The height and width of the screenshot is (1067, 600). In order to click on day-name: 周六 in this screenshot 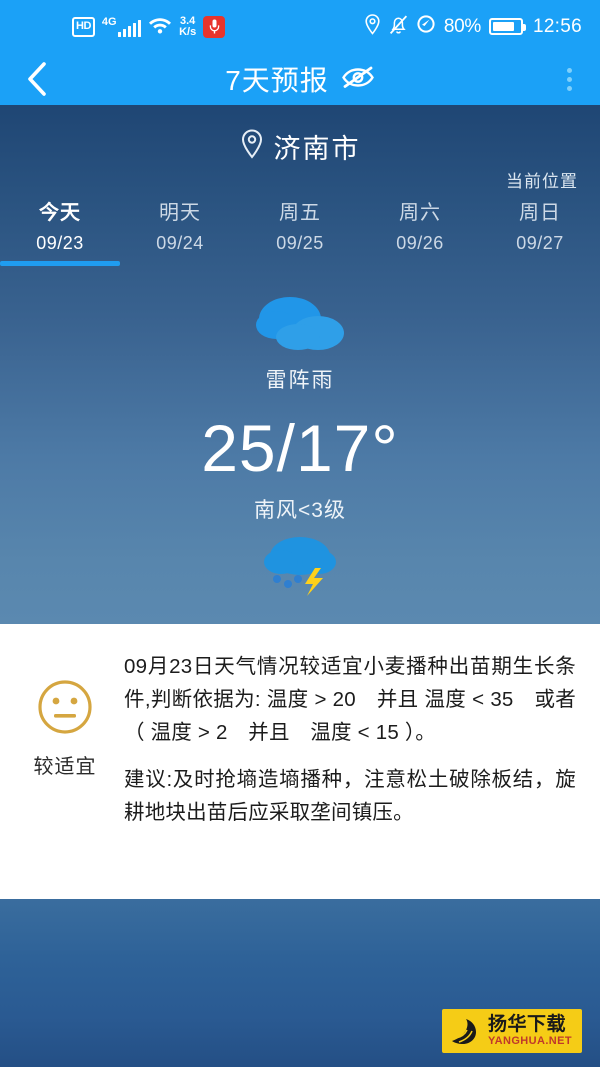, I will do `click(420, 213)`.